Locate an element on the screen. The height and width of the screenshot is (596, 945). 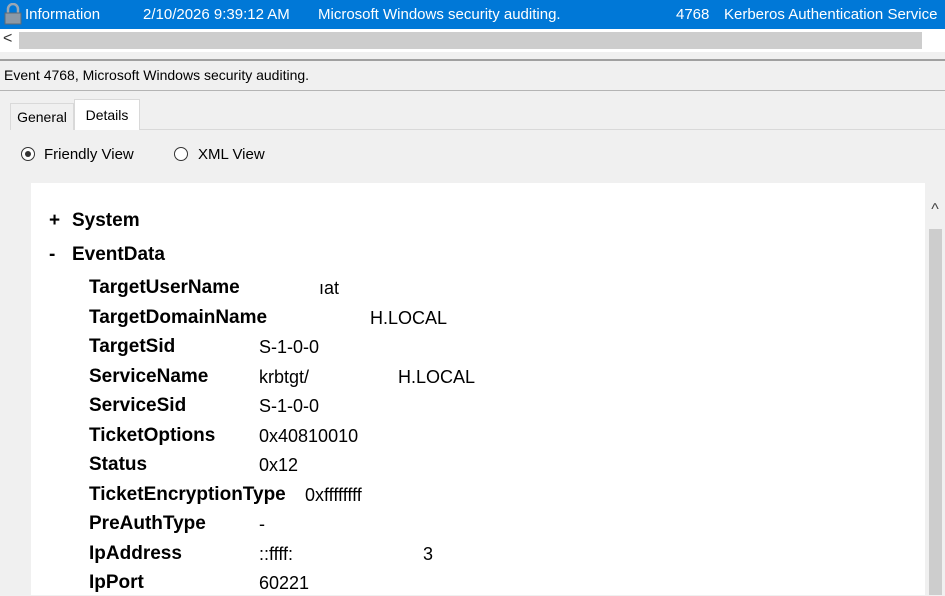
field-key: Status is located at coordinates (118, 464).